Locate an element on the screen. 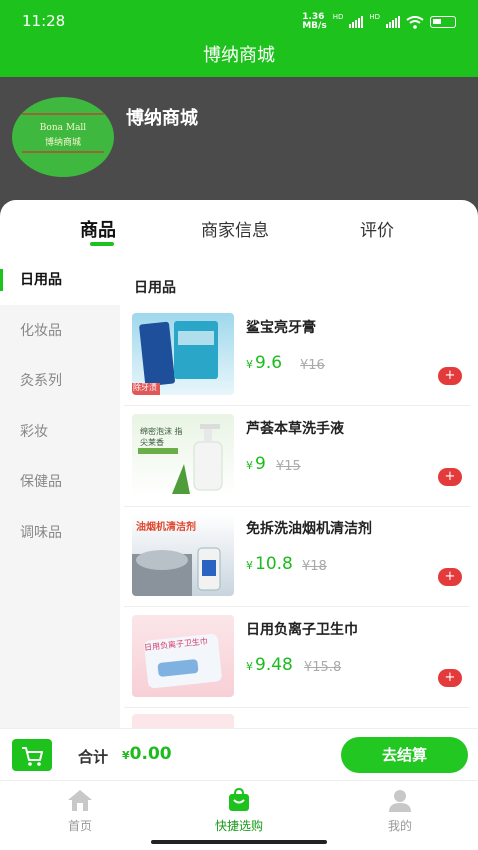  product-price: ¥9.6 is located at coordinates (264, 363).